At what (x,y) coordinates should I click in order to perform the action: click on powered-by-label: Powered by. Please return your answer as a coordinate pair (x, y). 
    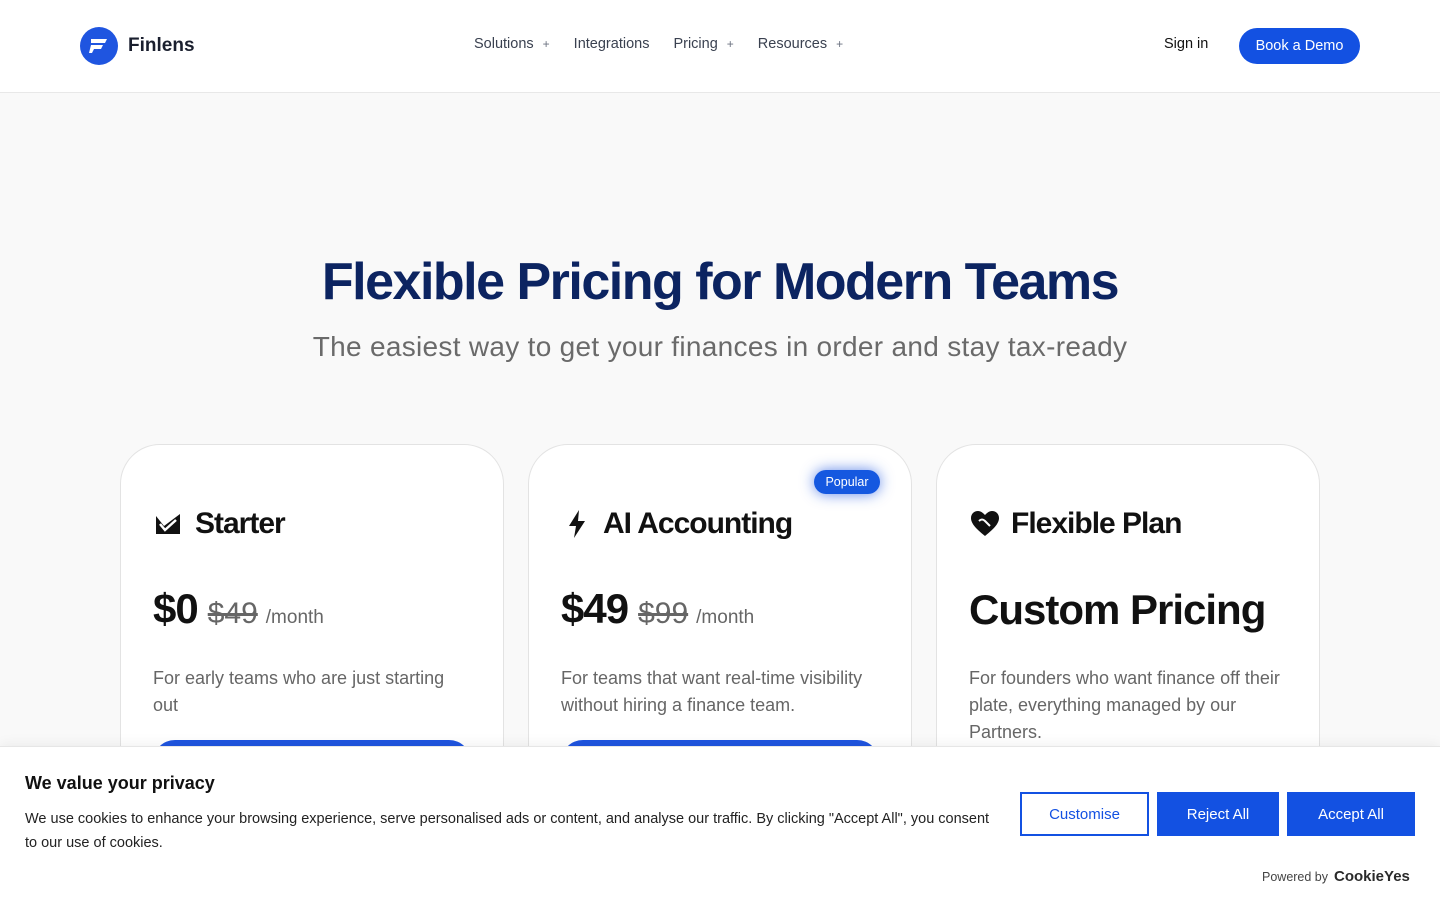
    Looking at the image, I should click on (1295, 876).